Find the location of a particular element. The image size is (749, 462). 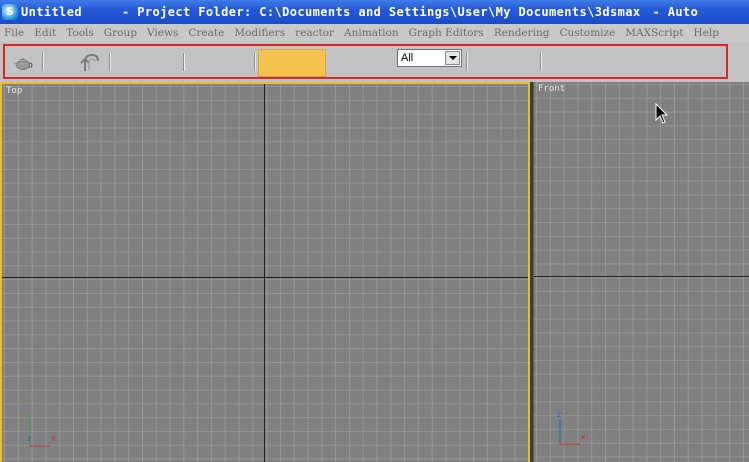

app-name: - Auto is located at coordinates (675, 12).